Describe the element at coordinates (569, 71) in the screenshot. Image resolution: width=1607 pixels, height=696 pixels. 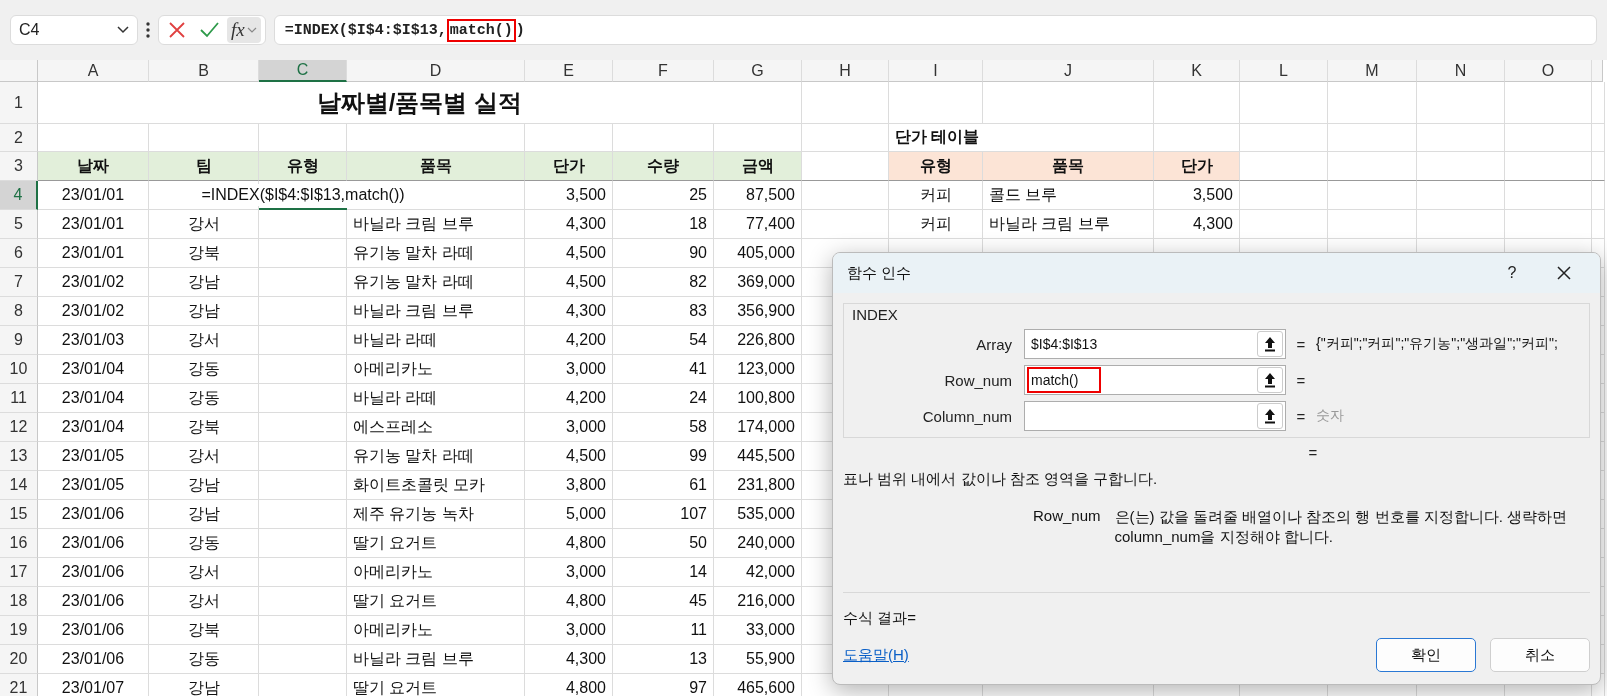
I see `column-header: E` at that location.